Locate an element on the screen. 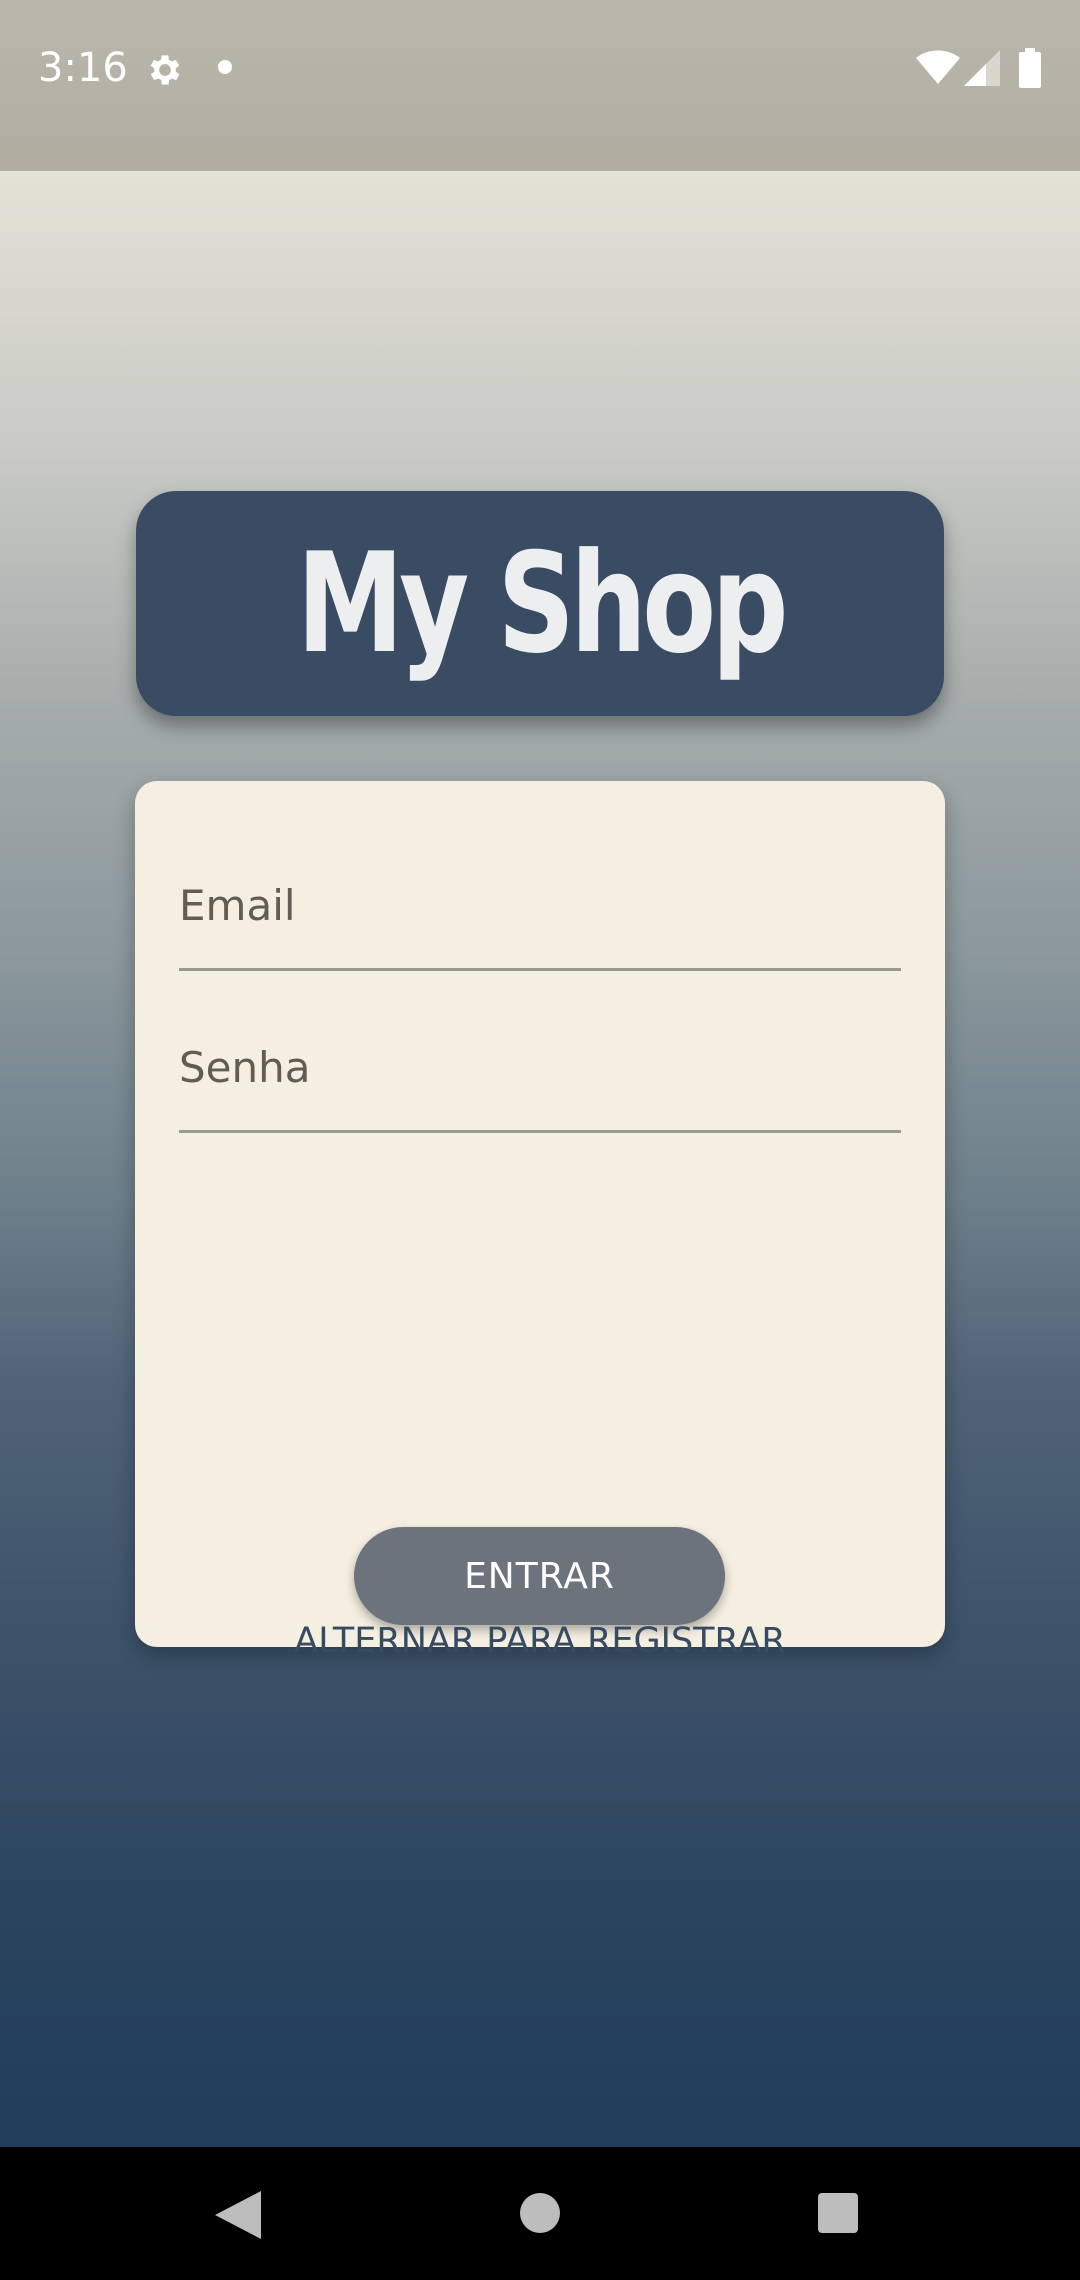  notification-dot-icon is located at coordinates (225, 67).